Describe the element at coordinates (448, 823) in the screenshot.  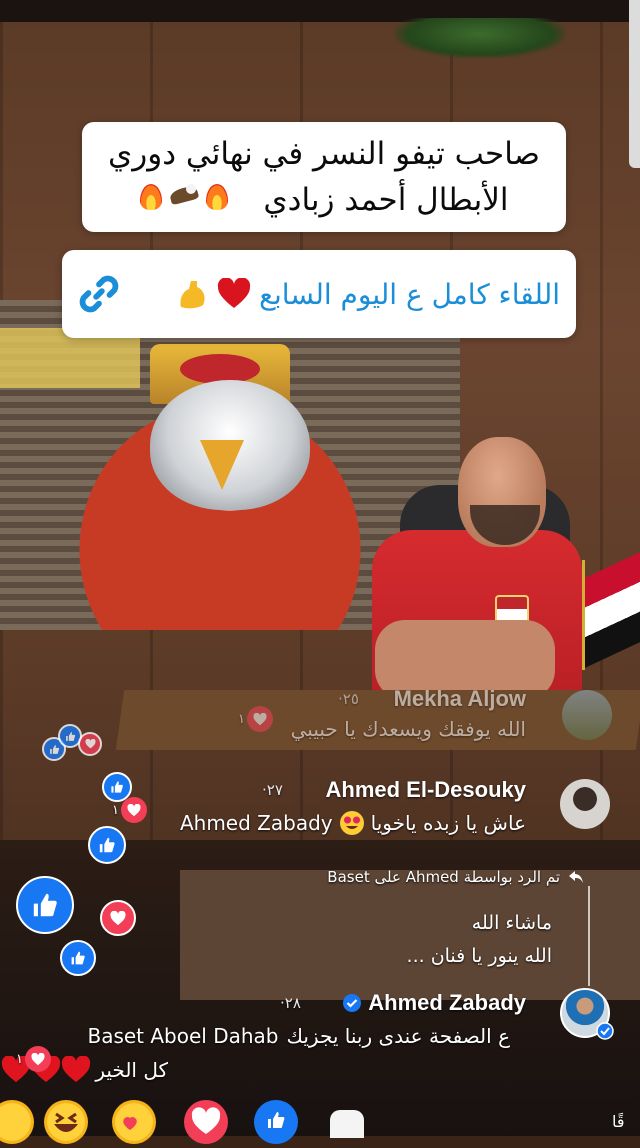
I see `comment-text-ar: عاش يا زبده ياخويا` at that location.